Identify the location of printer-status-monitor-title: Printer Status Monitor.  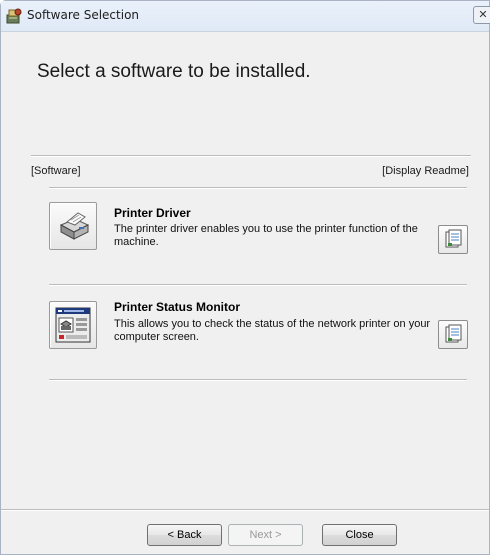
(177, 307).